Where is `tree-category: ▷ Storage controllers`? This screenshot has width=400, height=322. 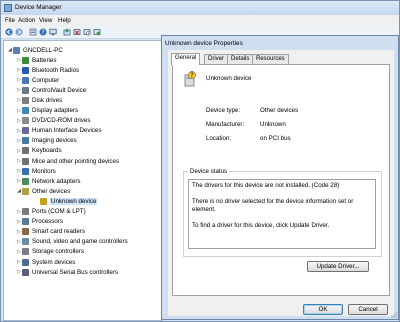 tree-category: ▷ Storage controllers is located at coordinates (50, 252).